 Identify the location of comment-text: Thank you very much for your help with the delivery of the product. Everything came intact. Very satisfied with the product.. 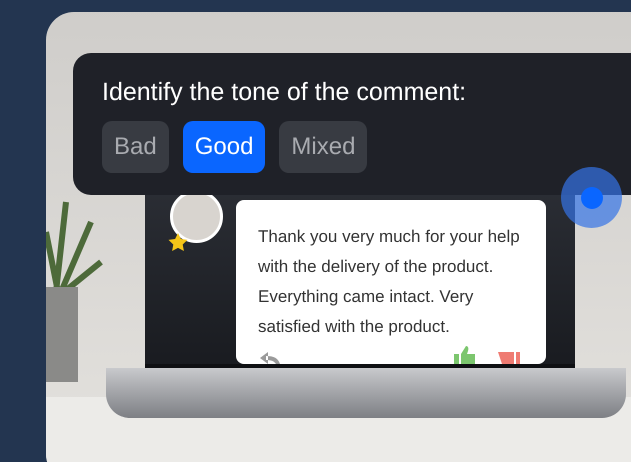
(389, 282).